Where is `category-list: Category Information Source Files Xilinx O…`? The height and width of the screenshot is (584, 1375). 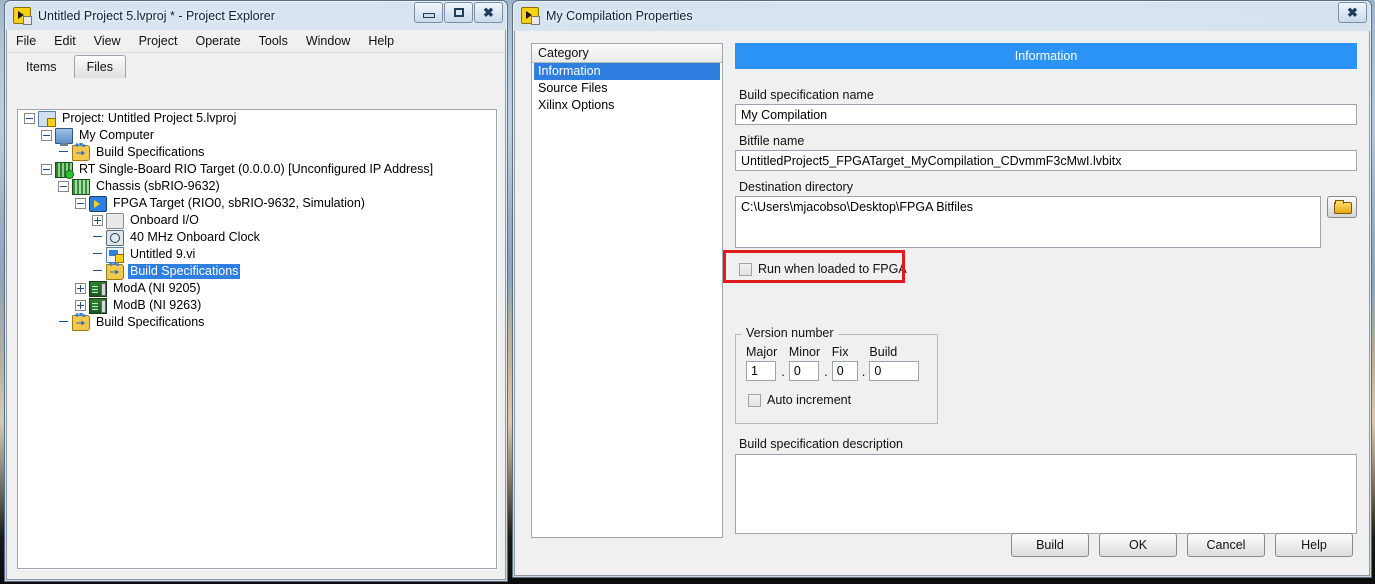
category-list: Category Information Source Files Xilinx O… is located at coordinates (627, 290).